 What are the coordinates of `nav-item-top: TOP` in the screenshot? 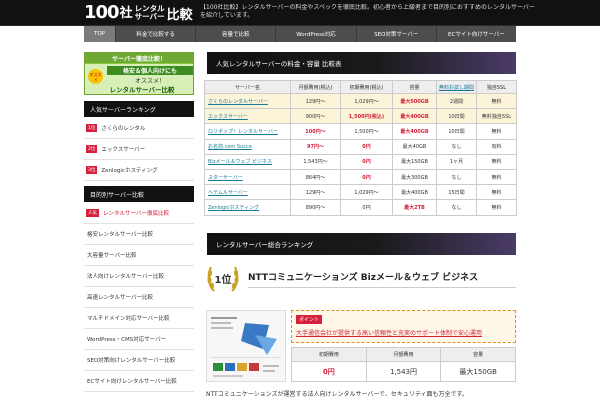 It's located at (100, 34).